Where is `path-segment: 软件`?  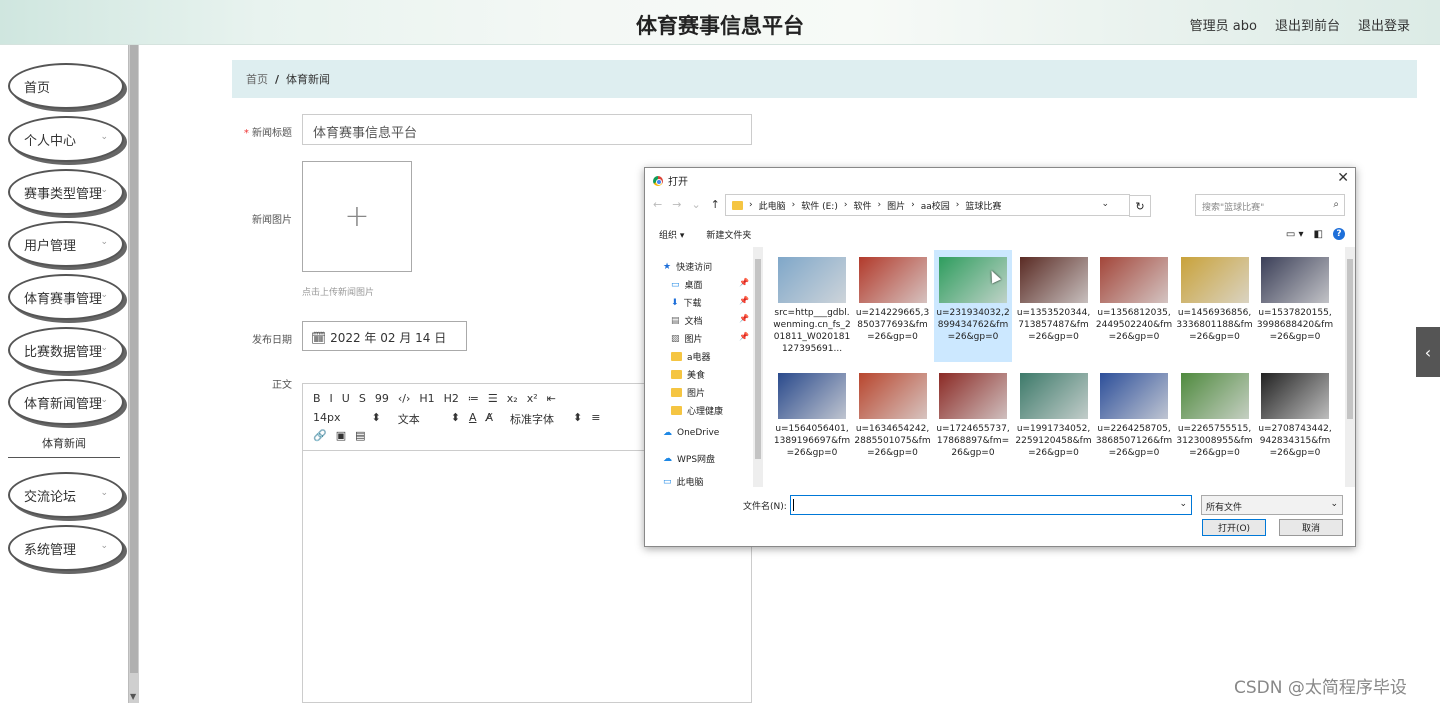
path-segment: 软件 is located at coordinates (862, 205).